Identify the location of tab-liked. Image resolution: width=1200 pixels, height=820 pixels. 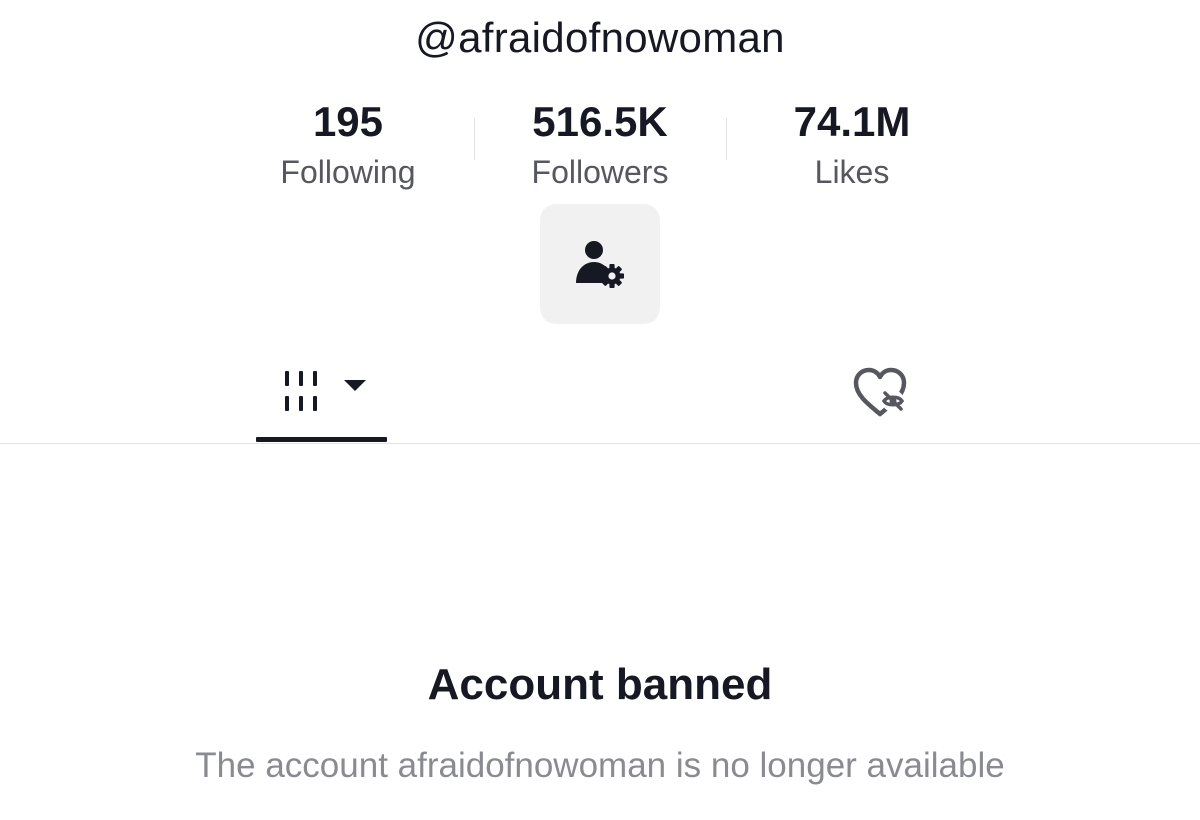
(879, 391).